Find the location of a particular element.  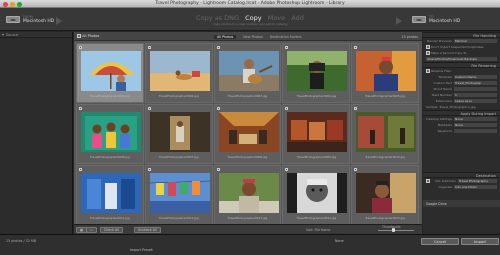

arrow-right-icon is located at coordinates (399, 21).